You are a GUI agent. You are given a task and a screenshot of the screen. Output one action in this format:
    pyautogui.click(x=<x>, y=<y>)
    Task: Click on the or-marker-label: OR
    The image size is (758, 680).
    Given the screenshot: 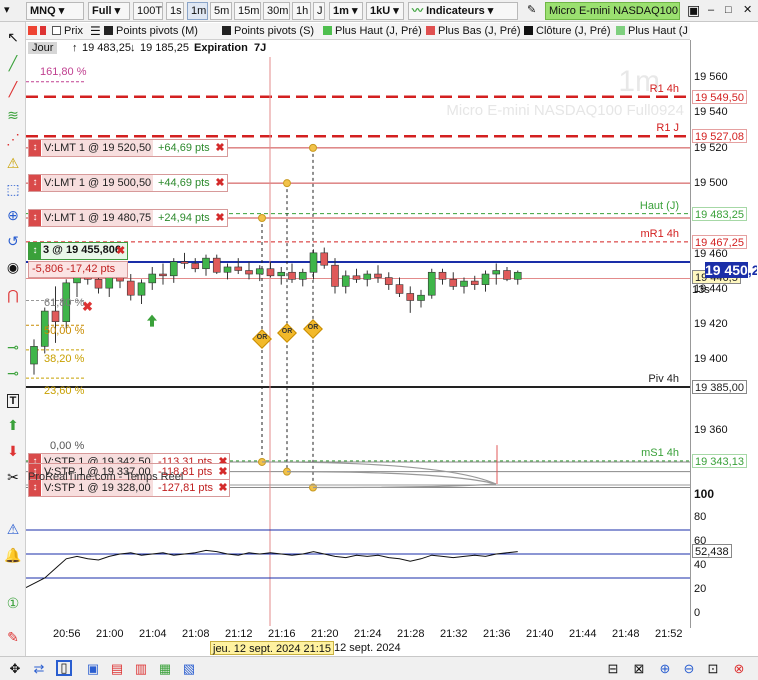 What is the action you would take?
    pyautogui.click(x=262, y=337)
    